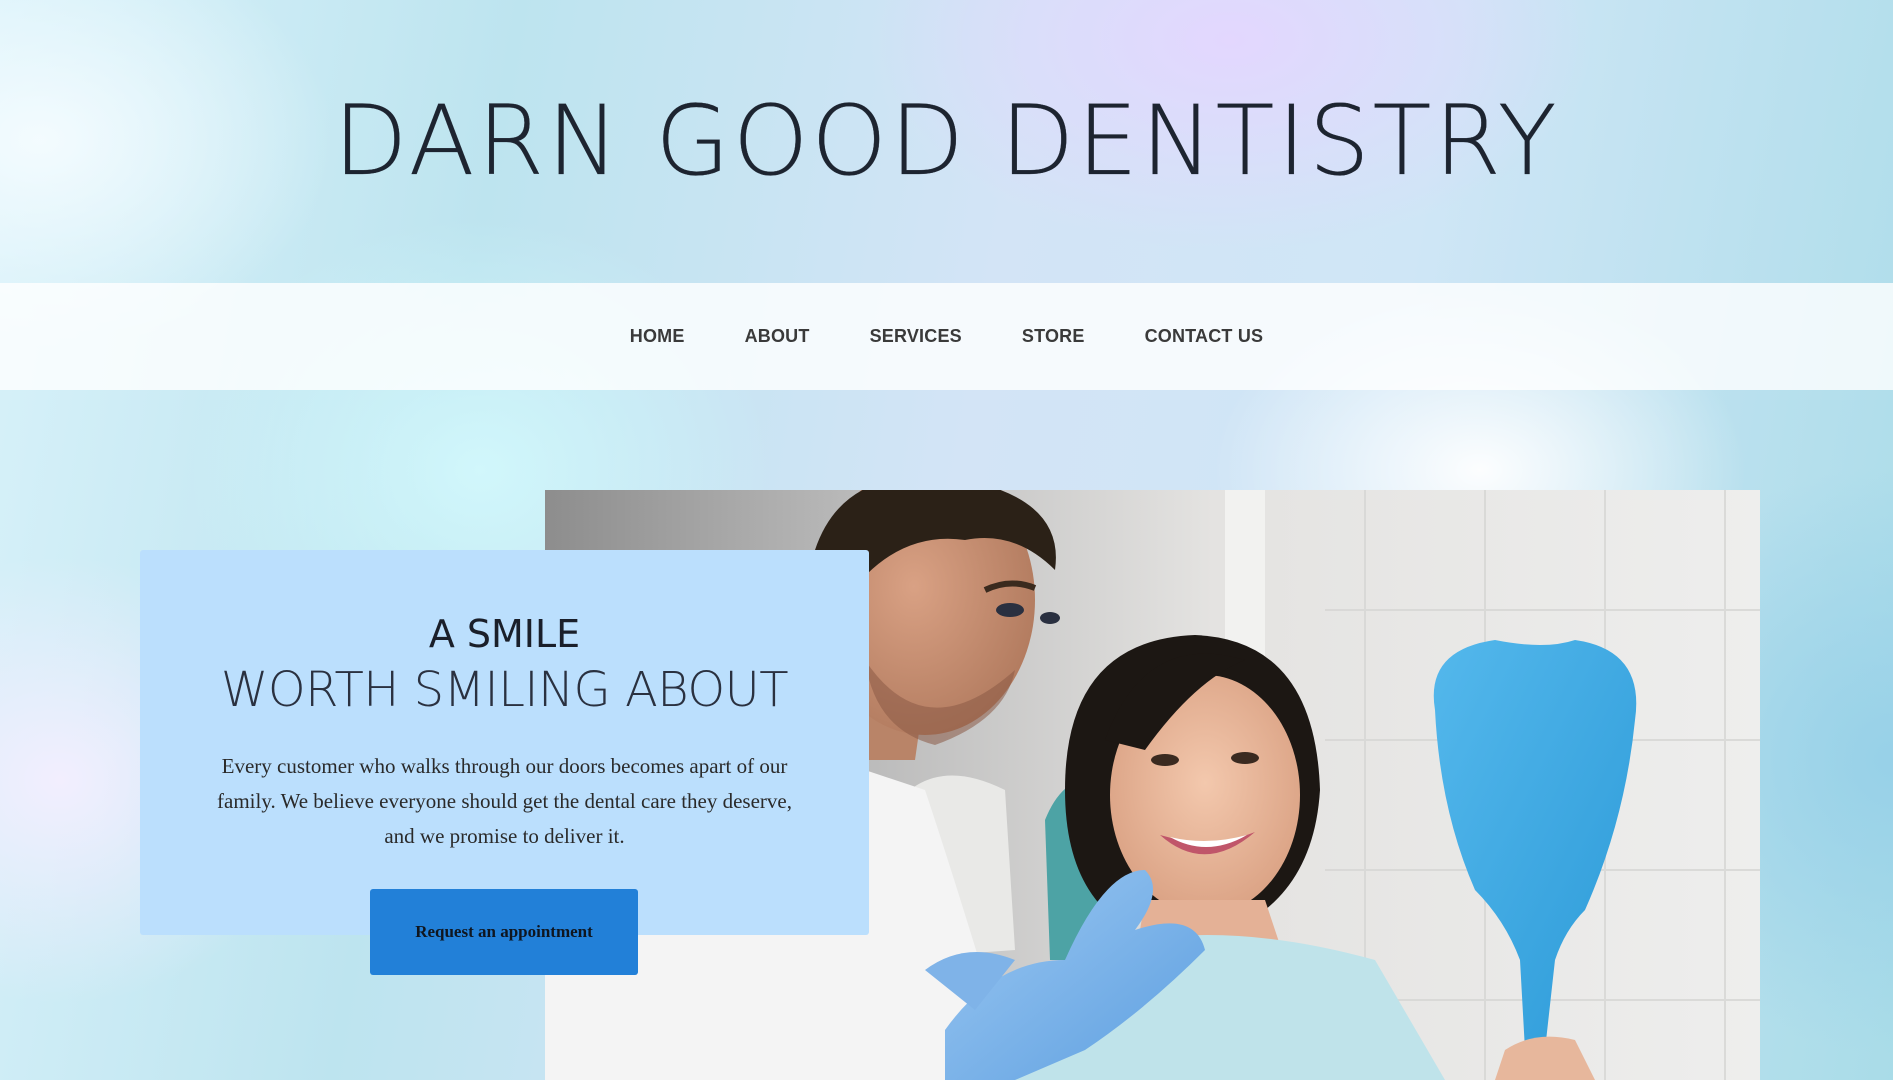 The height and width of the screenshot is (1080, 1893). Describe the element at coordinates (916, 336) in the screenshot. I see `nav-services-link: SERVICES` at that location.